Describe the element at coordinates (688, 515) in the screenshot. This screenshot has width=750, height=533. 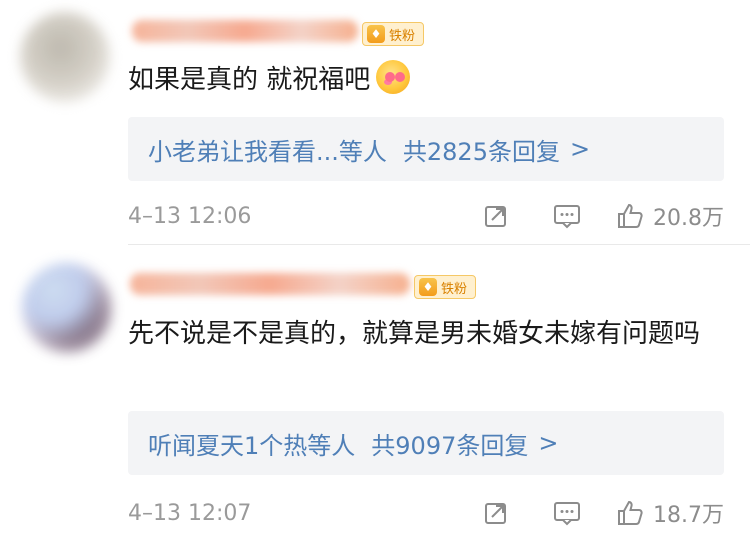
I see `like-count: 18.7万` at that location.